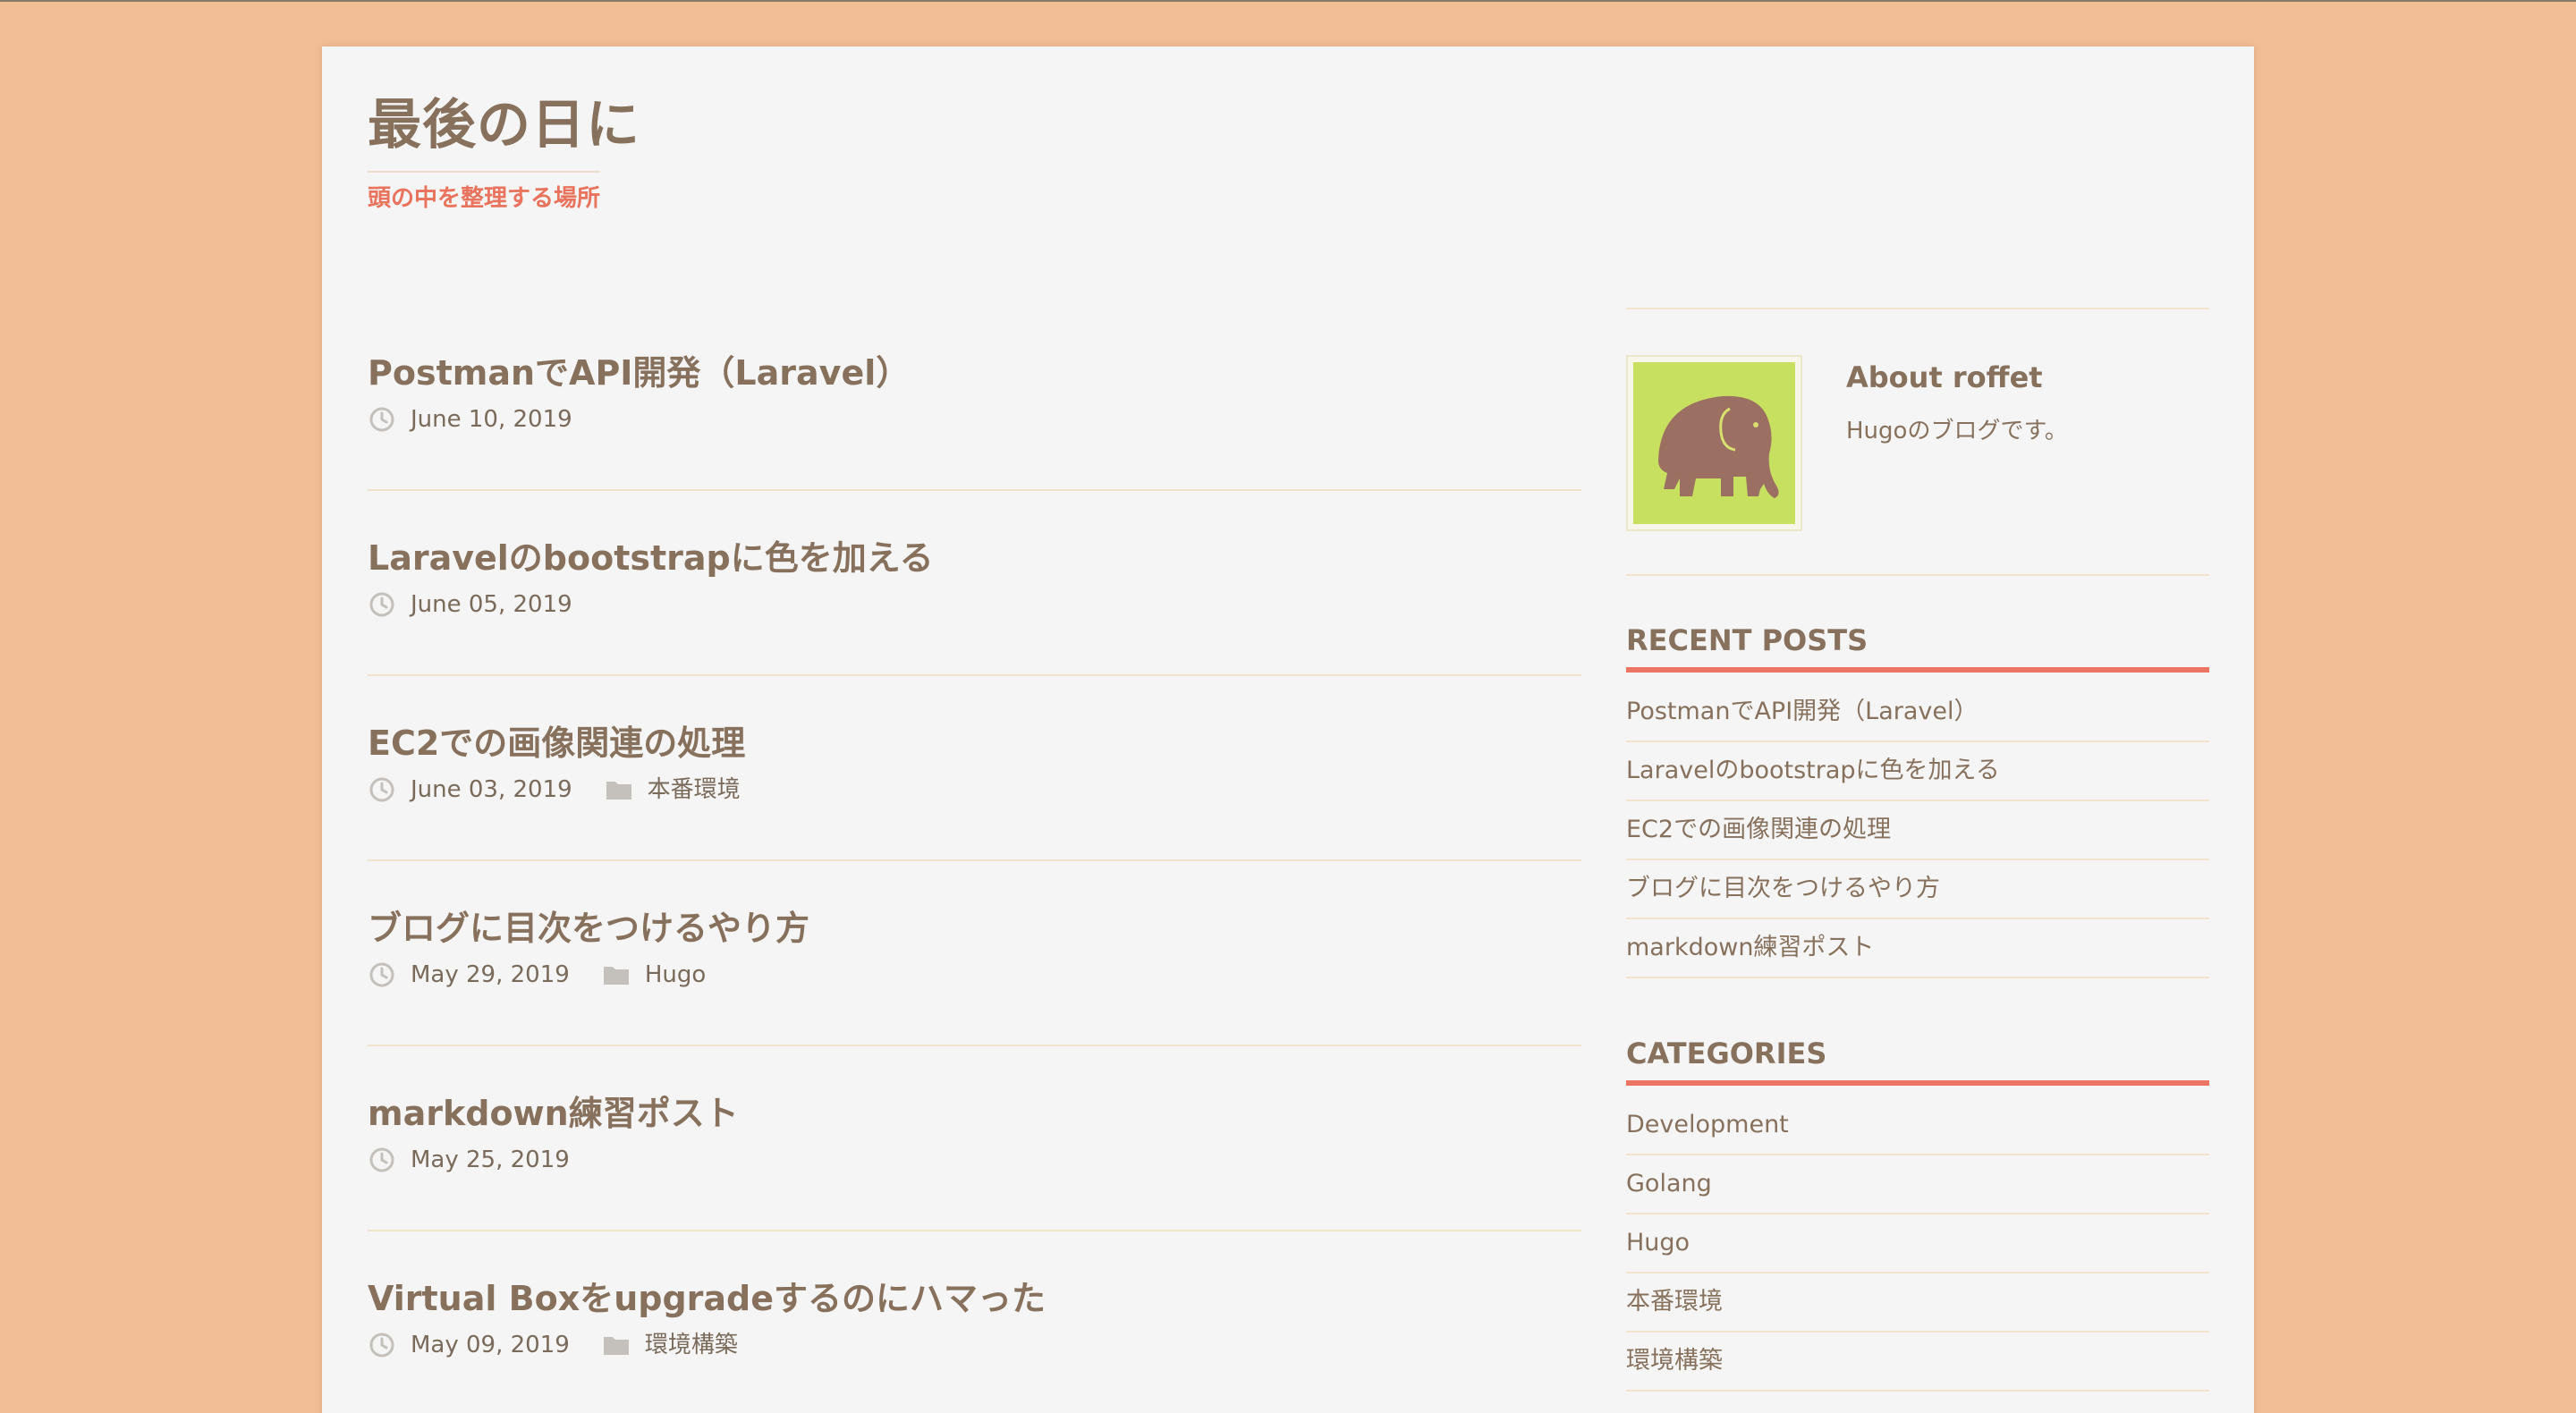  What do you see at coordinates (1917, 1362) in the screenshot?
I see `category-link: 環境構築` at bounding box center [1917, 1362].